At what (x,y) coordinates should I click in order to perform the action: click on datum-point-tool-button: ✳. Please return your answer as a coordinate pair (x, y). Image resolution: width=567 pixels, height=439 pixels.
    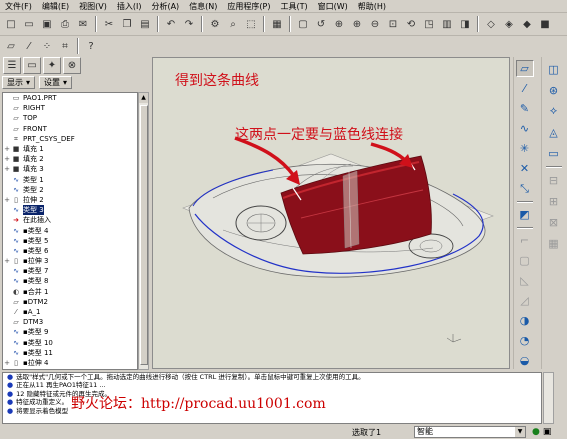
    Looking at the image, I should click on (525, 148).